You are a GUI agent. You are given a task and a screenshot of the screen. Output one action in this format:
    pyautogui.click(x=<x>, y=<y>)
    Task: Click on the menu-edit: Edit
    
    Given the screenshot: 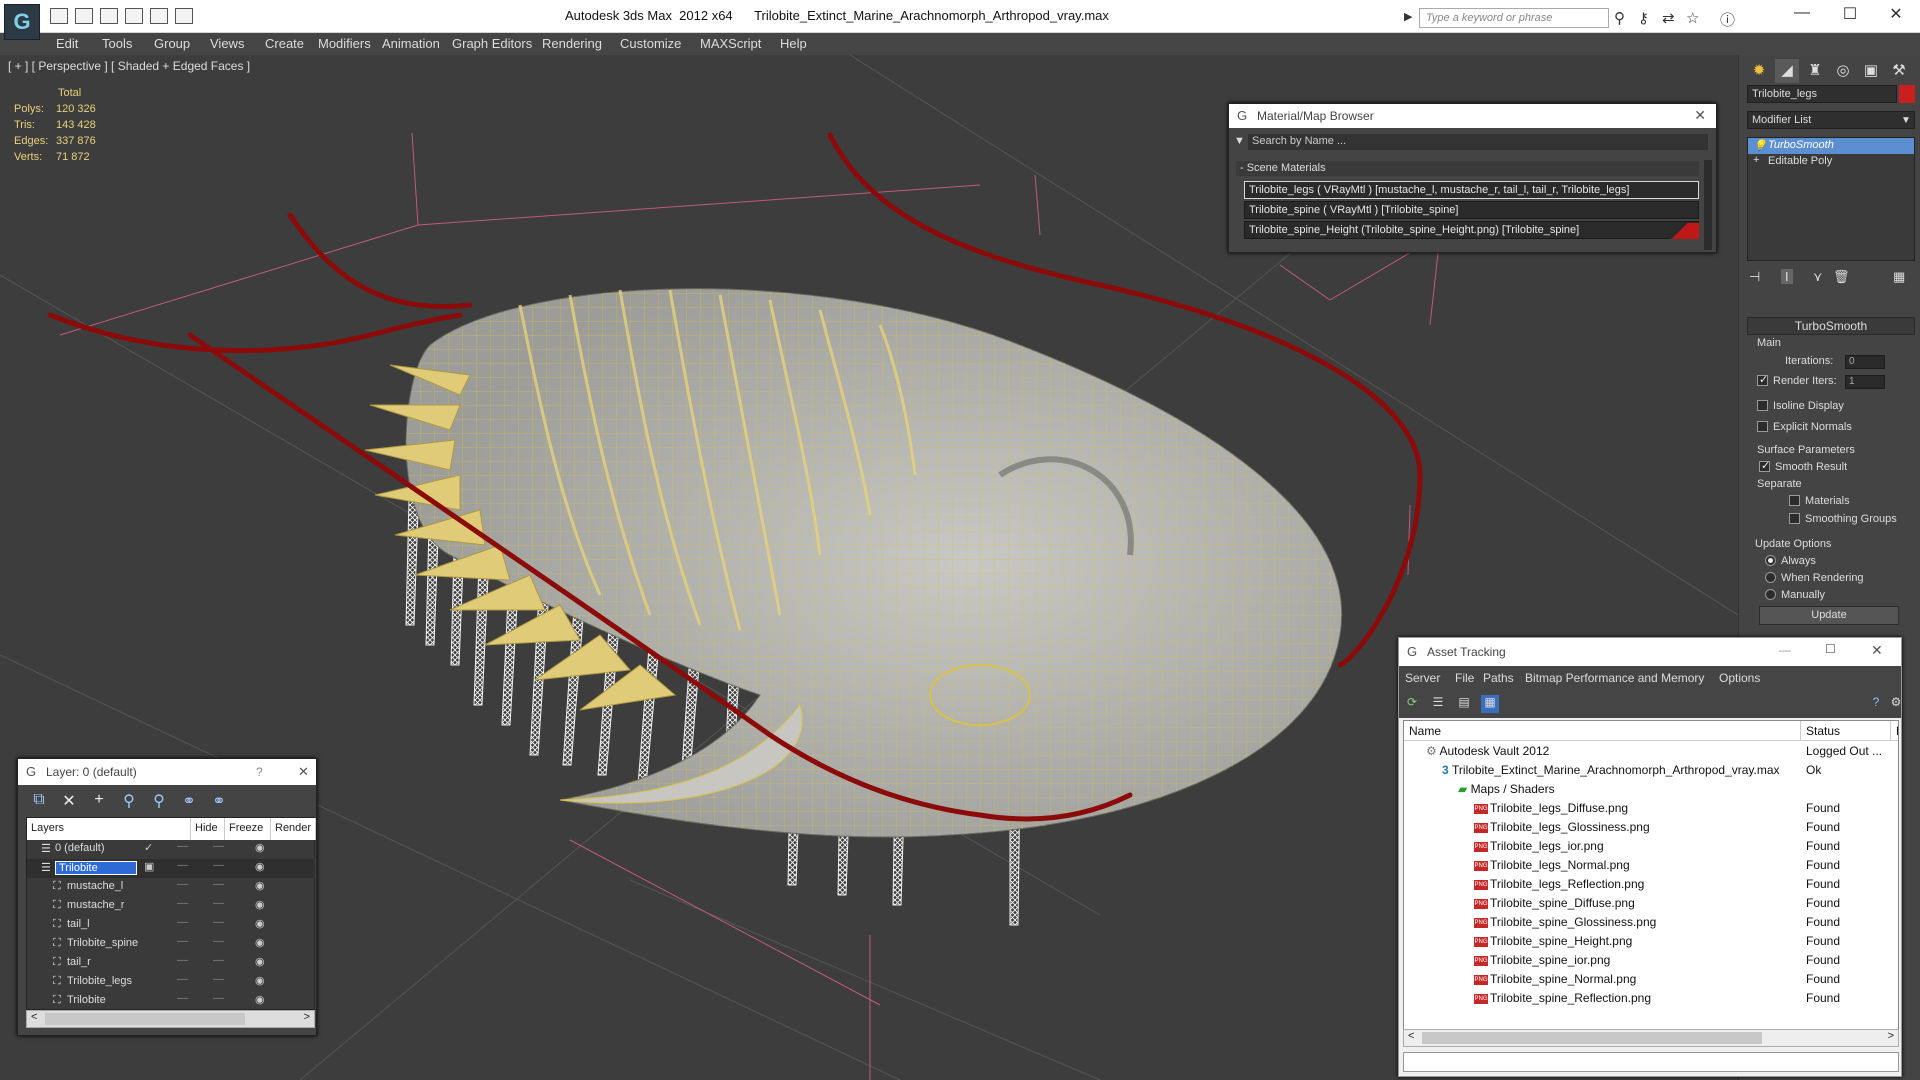 What is the action you would take?
    pyautogui.click(x=67, y=43)
    